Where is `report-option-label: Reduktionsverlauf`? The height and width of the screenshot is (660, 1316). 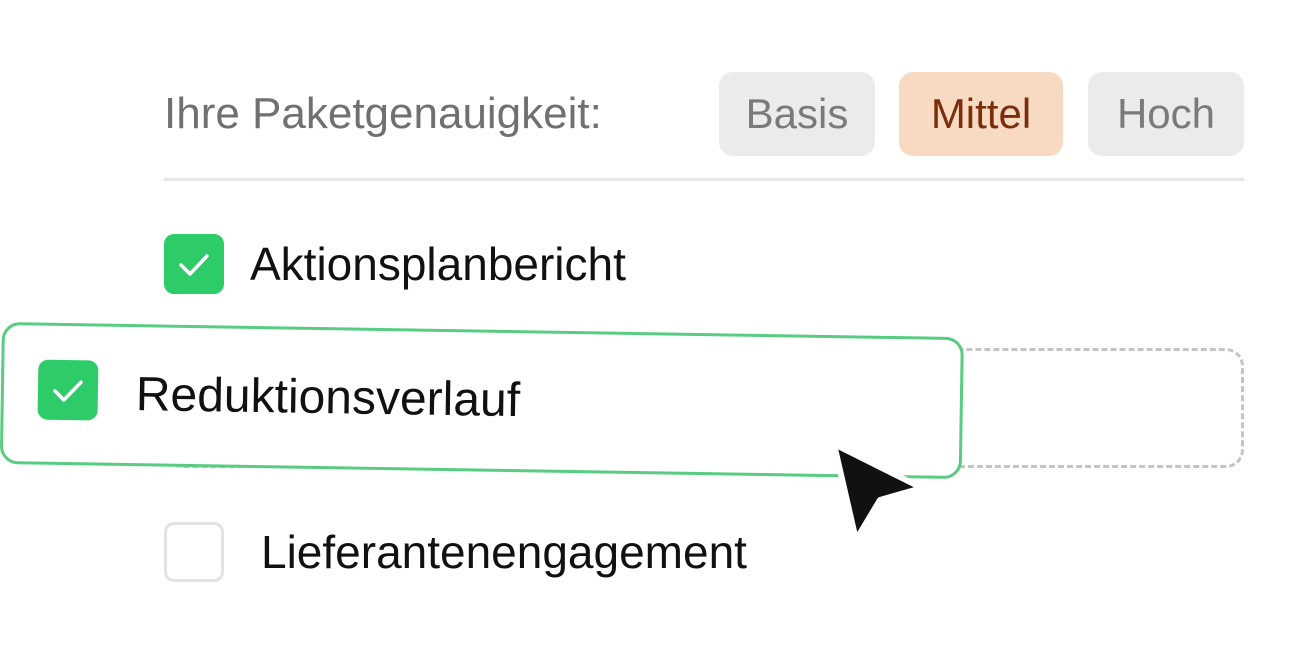 report-option-label: Reduktionsverlauf is located at coordinates (328, 398).